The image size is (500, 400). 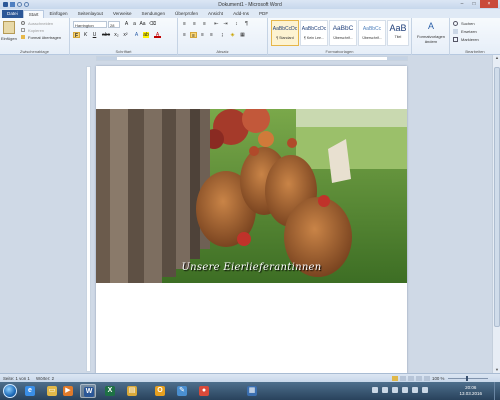 I want to click on tab-mailings: Sendungen, so click(x=154, y=14).